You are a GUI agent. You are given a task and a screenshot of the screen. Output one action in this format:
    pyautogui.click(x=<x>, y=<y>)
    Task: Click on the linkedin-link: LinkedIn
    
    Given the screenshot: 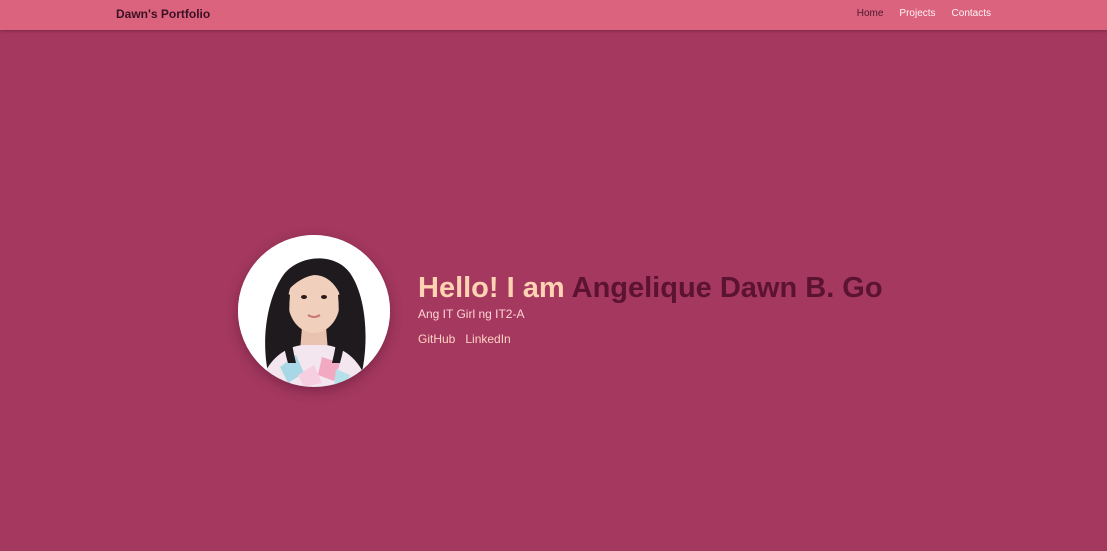 What is the action you would take?
    pyautogui.click(x=487, y=339)
    